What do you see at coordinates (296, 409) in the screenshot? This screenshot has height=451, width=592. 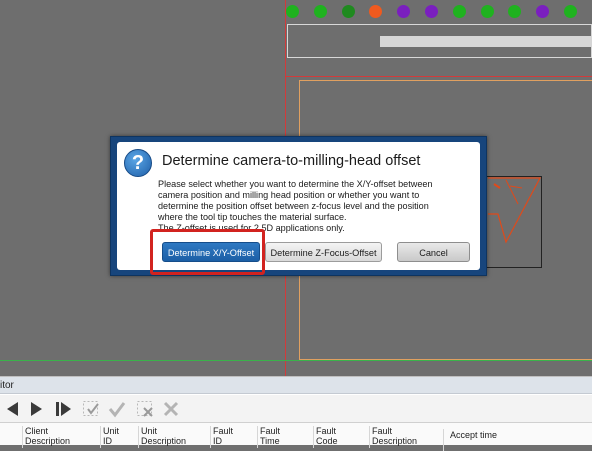 I see `monitor-toolbar` at bounding box center [296, 409].